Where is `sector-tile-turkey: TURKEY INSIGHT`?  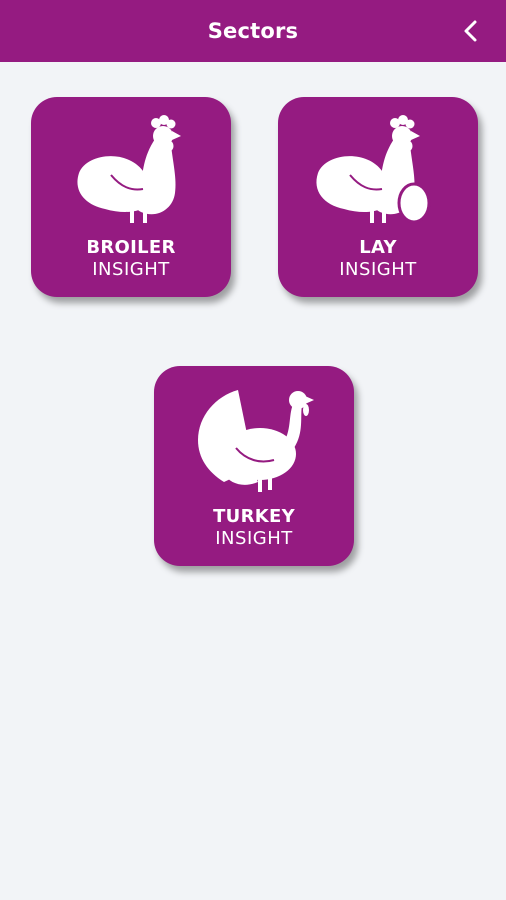 sector-tile-turkey: TURKEY INSIGHT is located at coordinates (254, 466).